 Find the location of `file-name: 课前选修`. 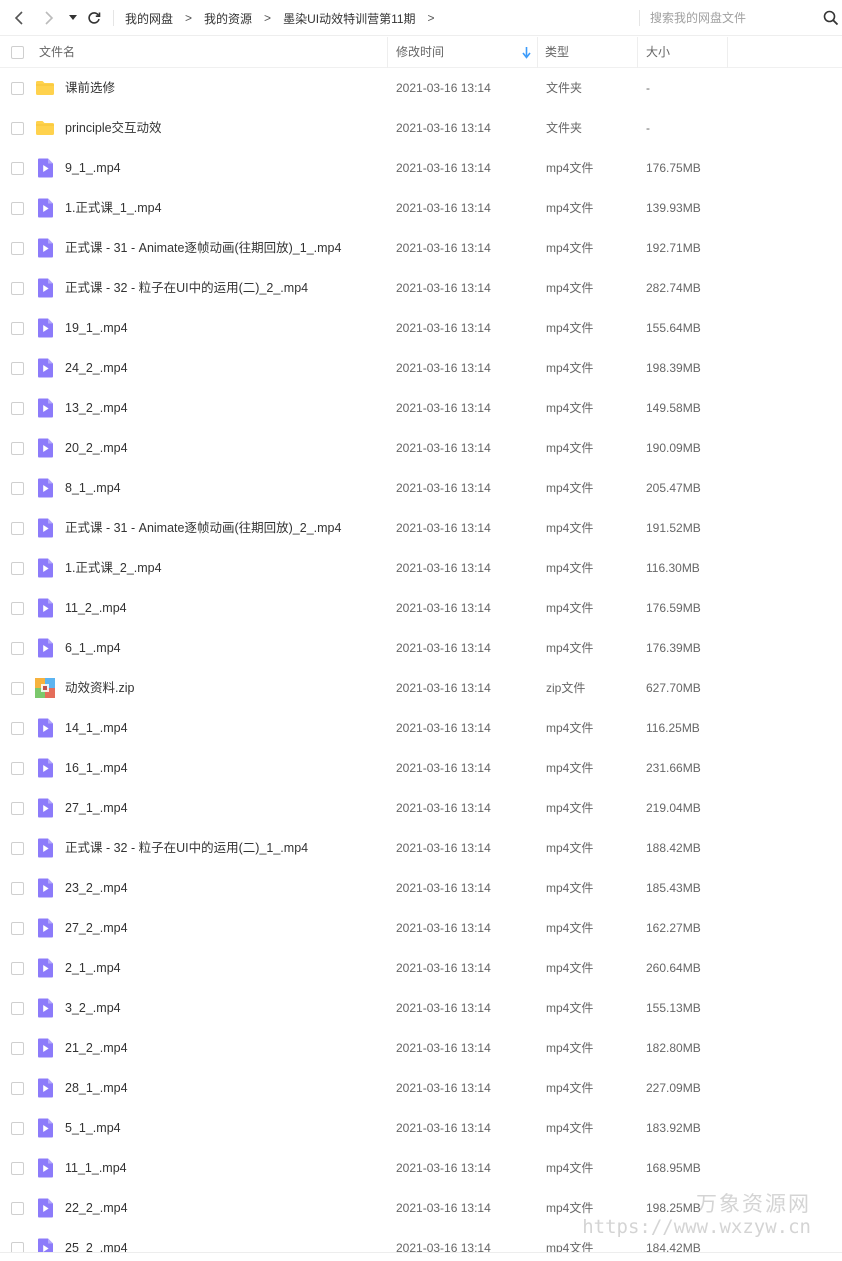

file-name: 课前选修 is located at coordinates (90, 88).